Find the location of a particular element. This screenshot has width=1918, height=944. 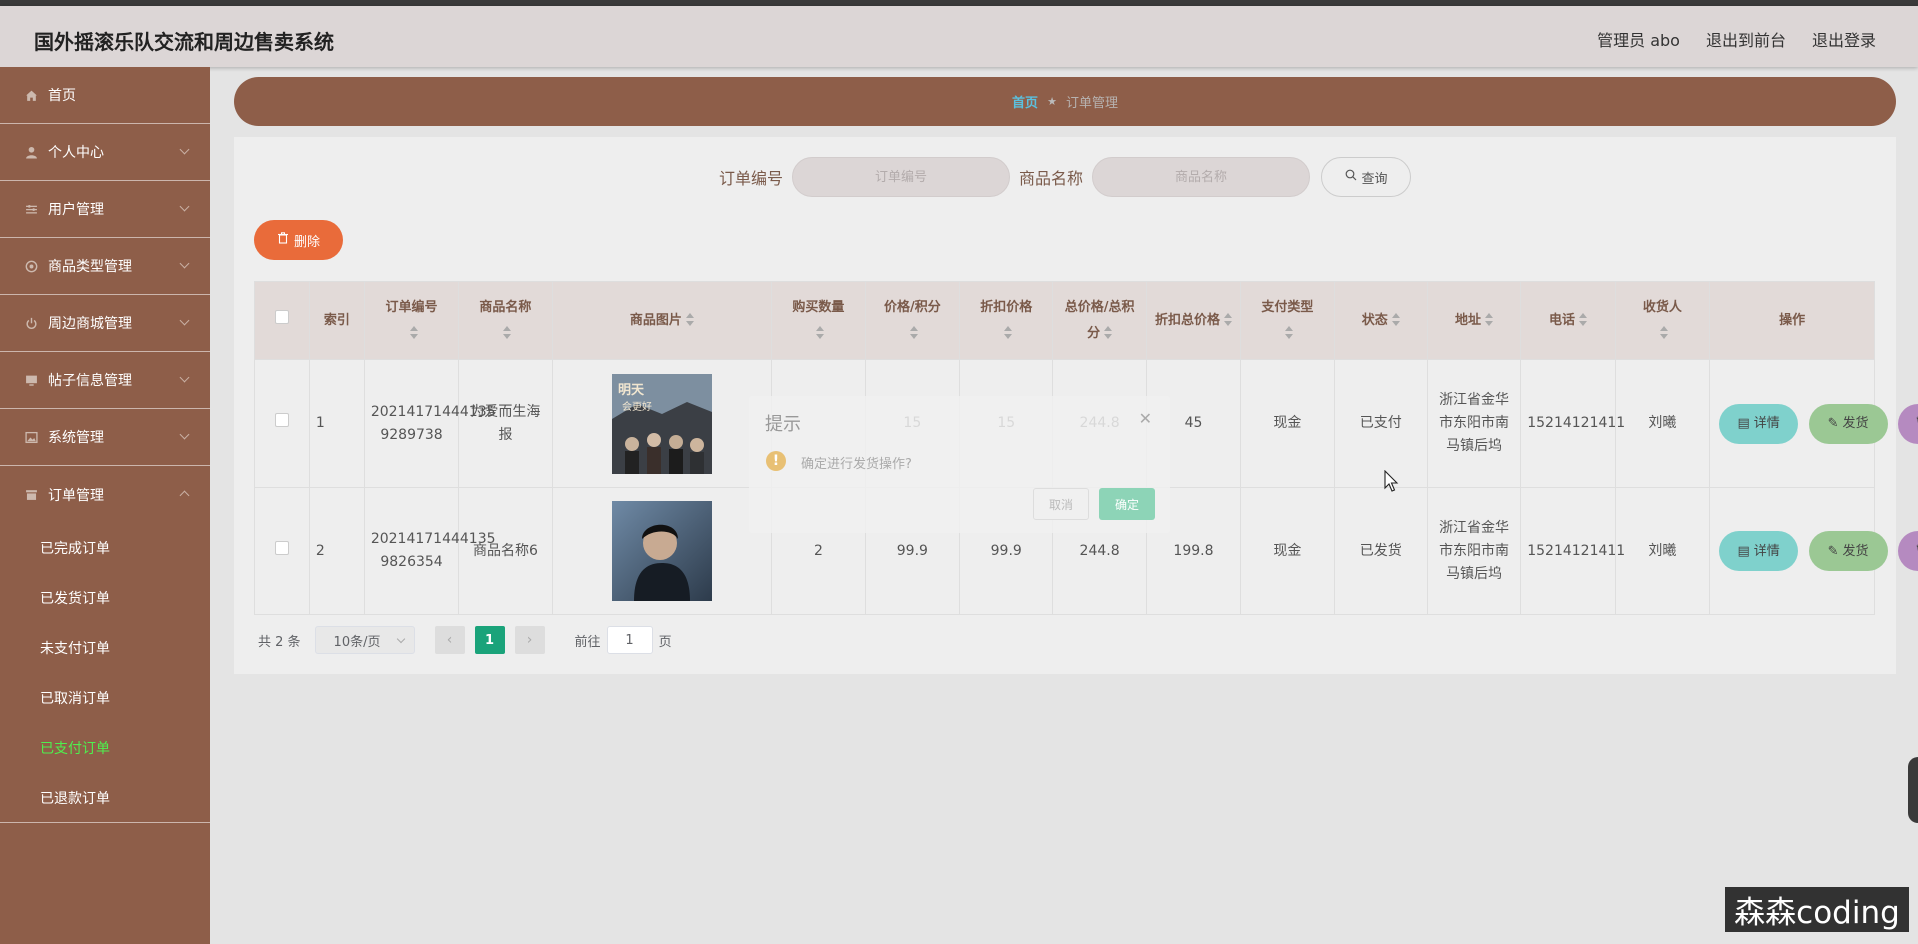

sidebar-item-orders: 订单管理 is located at coordinates (105, 494).